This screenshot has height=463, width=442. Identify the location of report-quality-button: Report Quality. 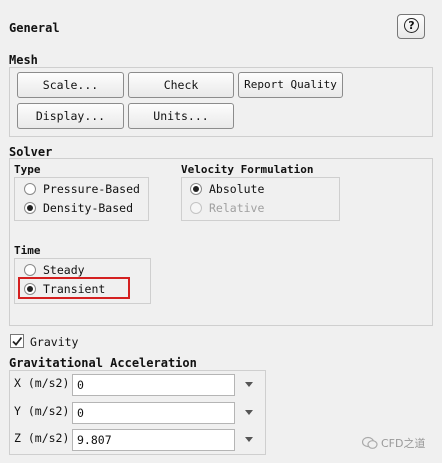
(290, 85).